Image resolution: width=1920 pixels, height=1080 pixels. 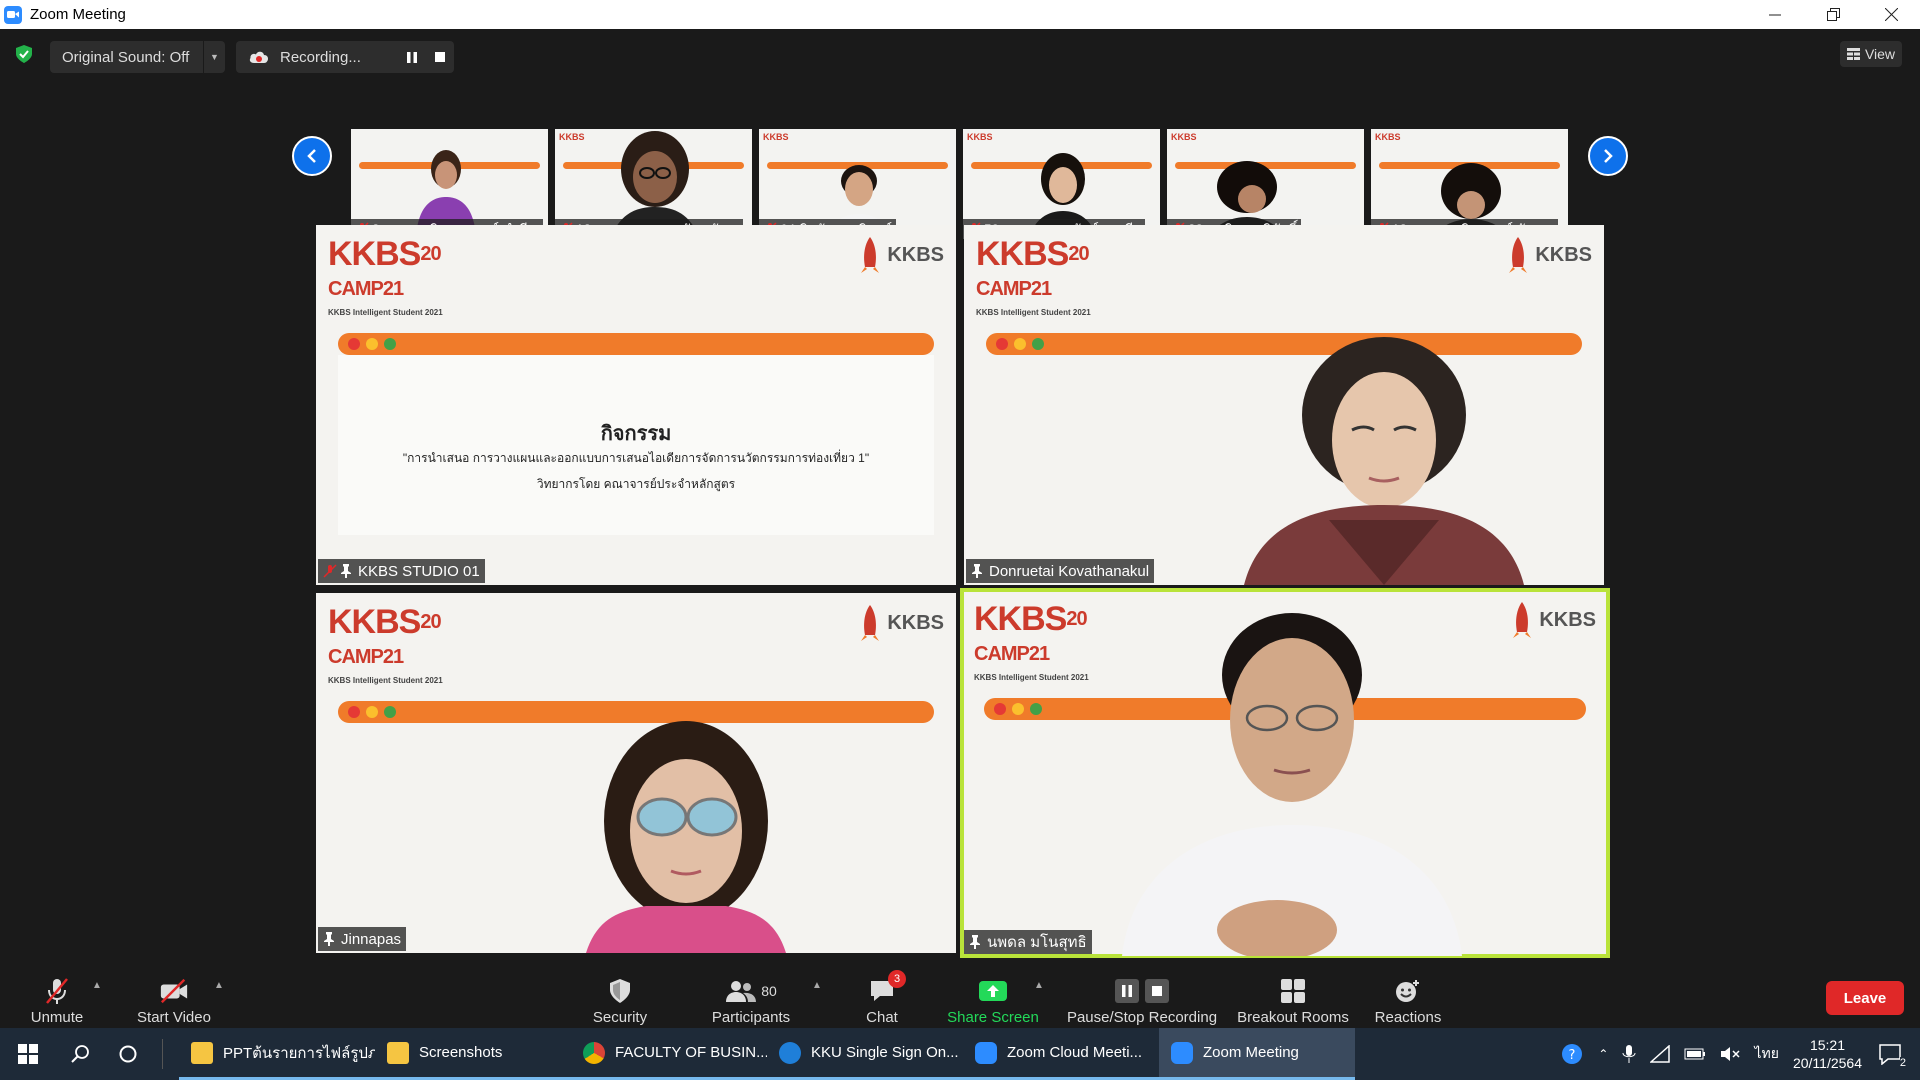 I want to click on mini-logo: KKBS, so click(x=572, y=137).